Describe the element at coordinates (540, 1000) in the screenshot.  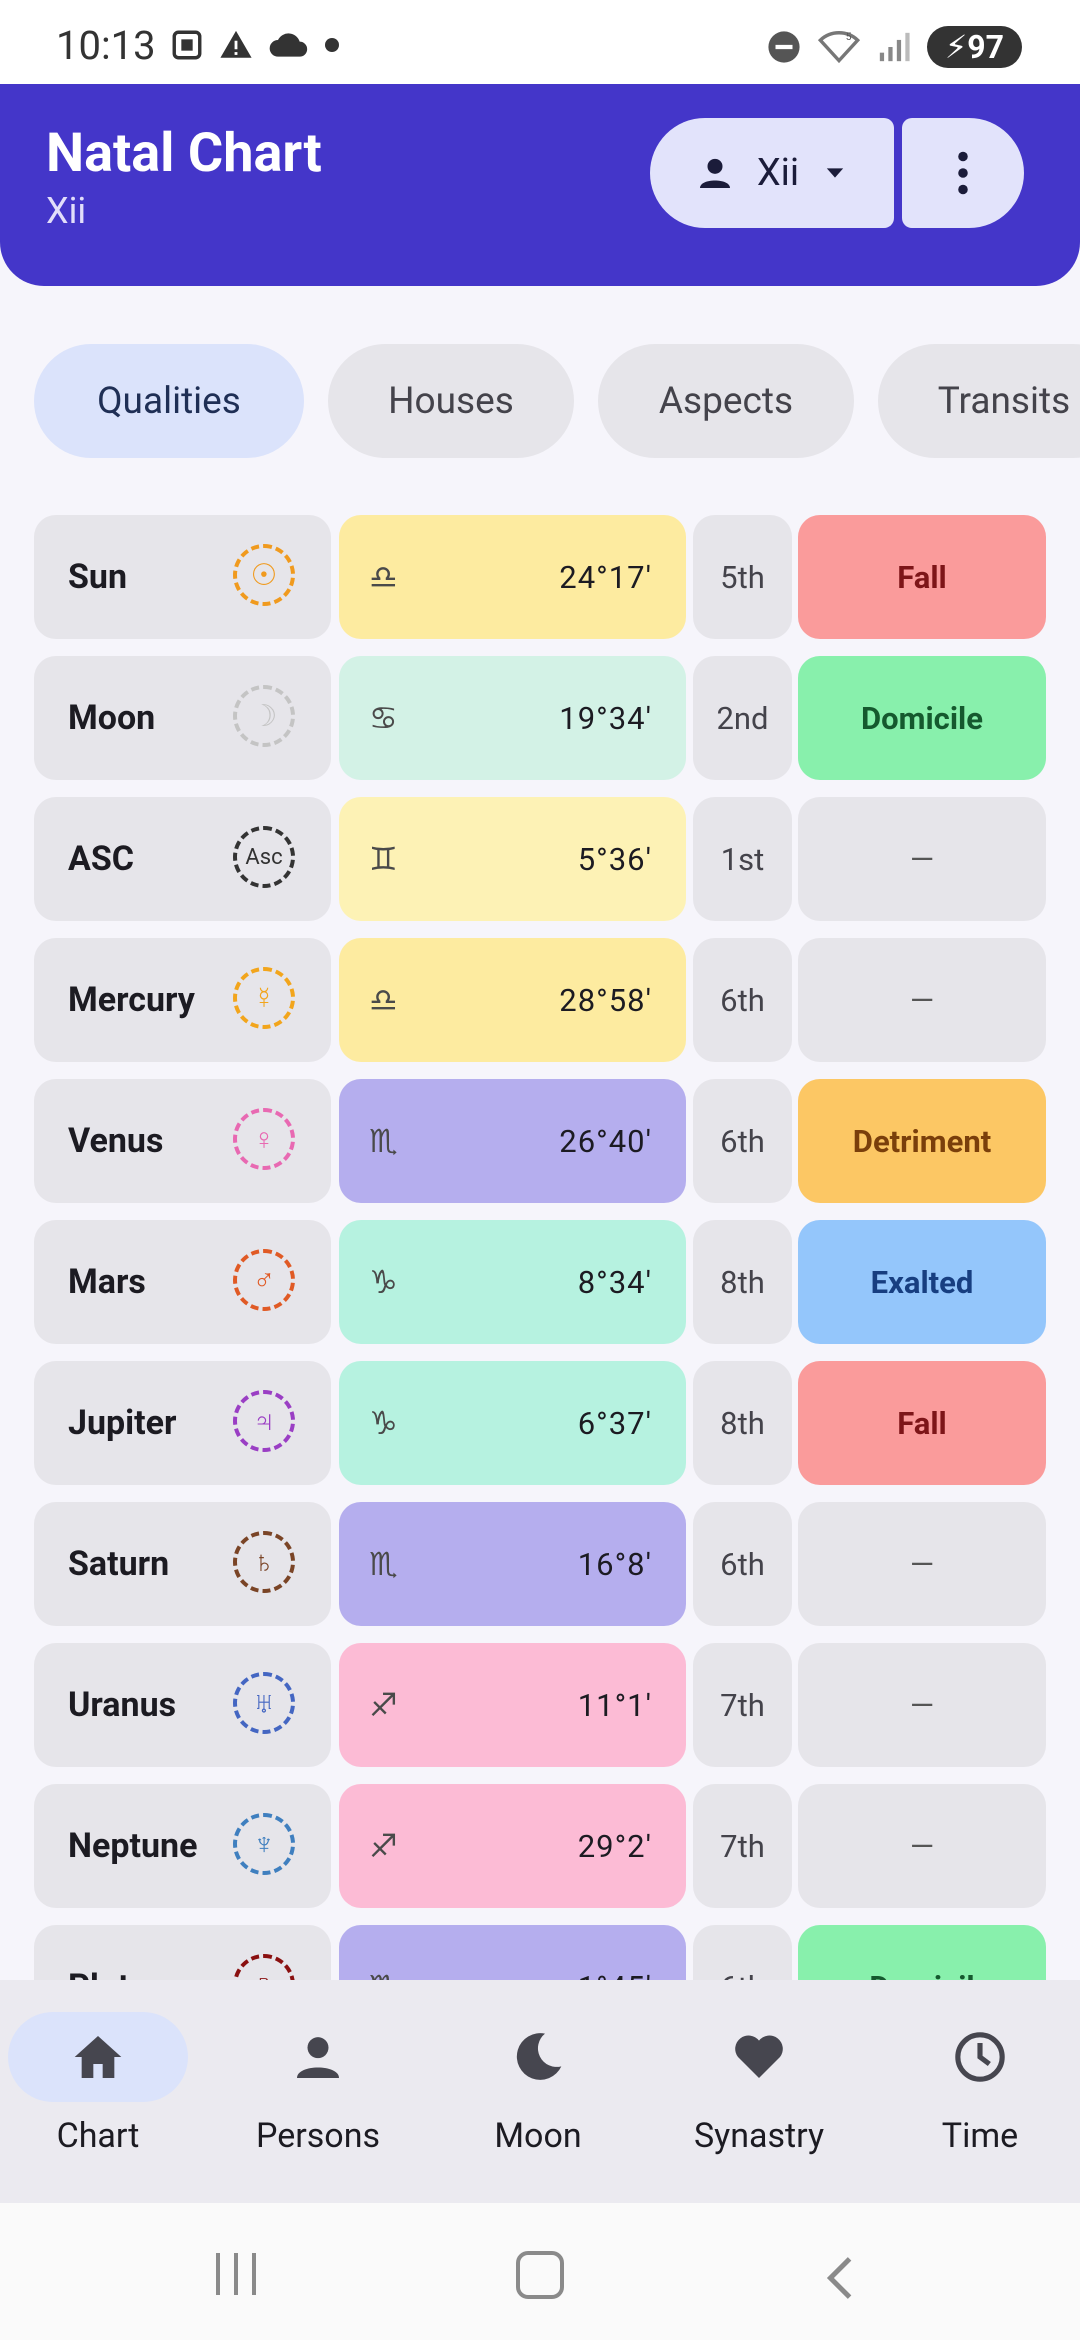
I see `planet-row: Mercury ☿ ♎ 28°58' 6th —` at that location.